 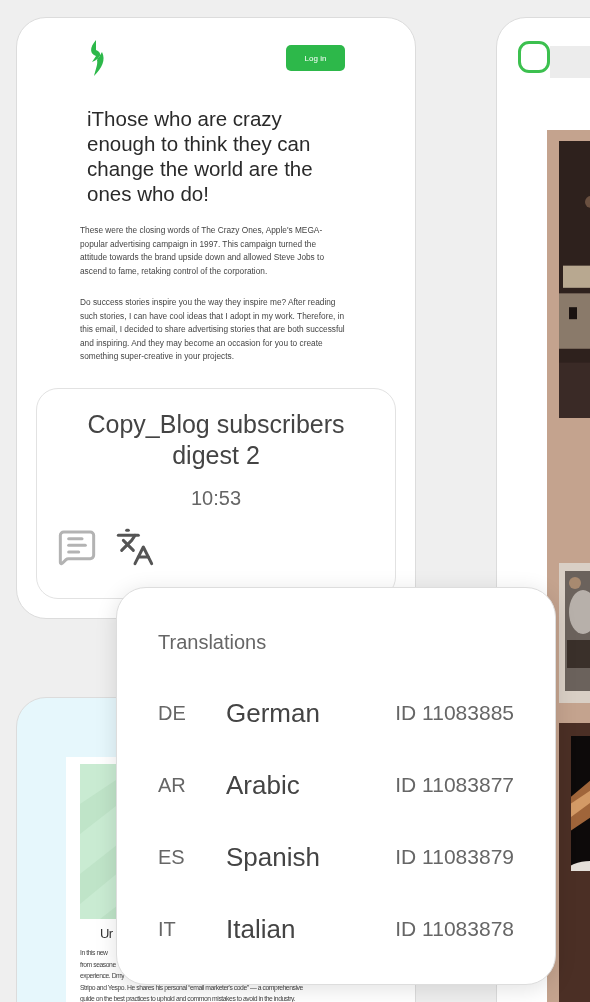 I want to click on language-code: ES, so click(x=172, y=857).